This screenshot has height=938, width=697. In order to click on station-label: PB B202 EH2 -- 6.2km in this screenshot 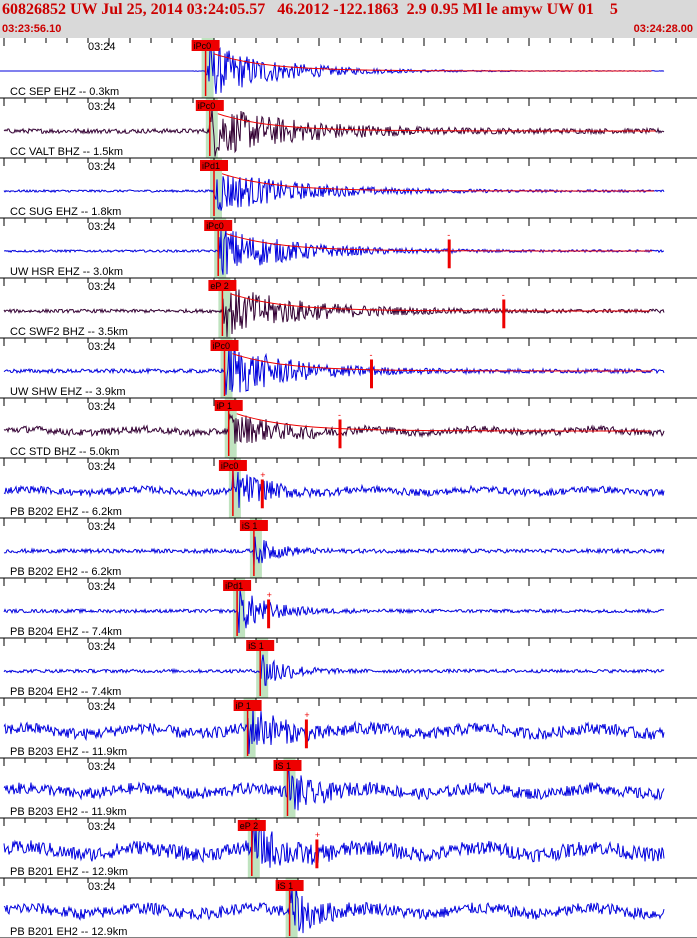, I will do `click(65, 572)`.